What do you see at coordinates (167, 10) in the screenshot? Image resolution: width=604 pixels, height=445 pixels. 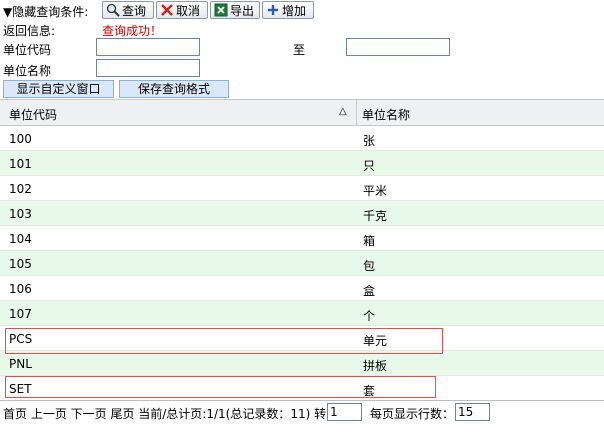 I see `close-icon` at bounding box center [167, 10].